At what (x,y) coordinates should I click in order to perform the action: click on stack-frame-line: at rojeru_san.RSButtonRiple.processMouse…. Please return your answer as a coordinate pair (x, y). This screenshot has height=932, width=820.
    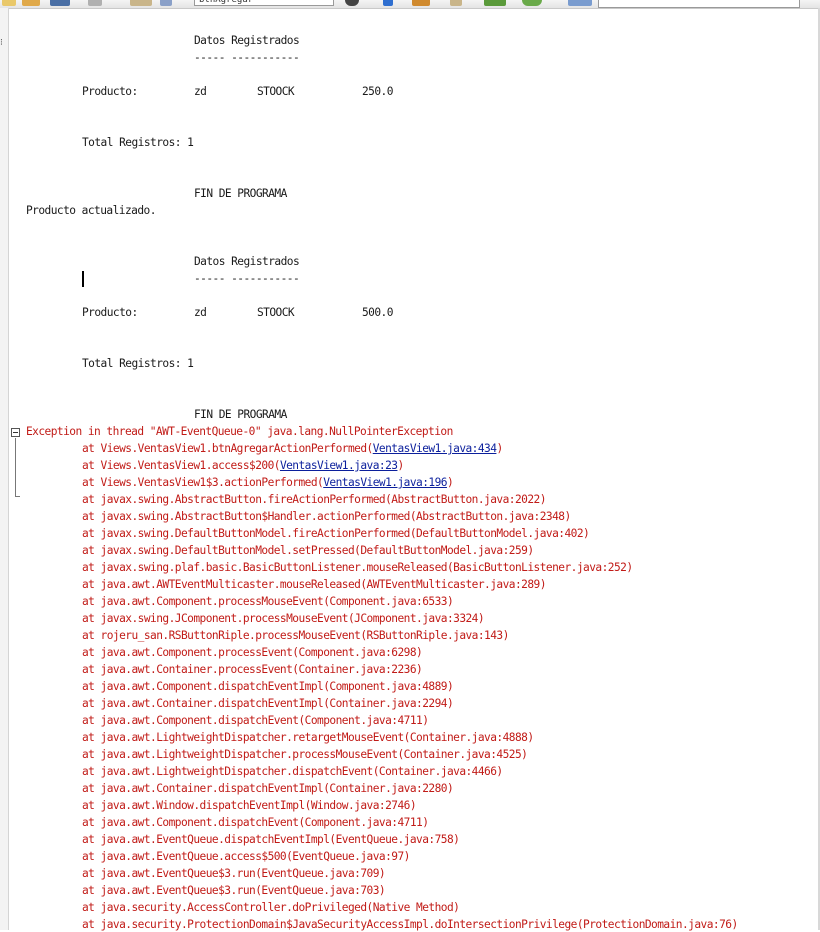
    Looking at the image, I should click on (295, 635).